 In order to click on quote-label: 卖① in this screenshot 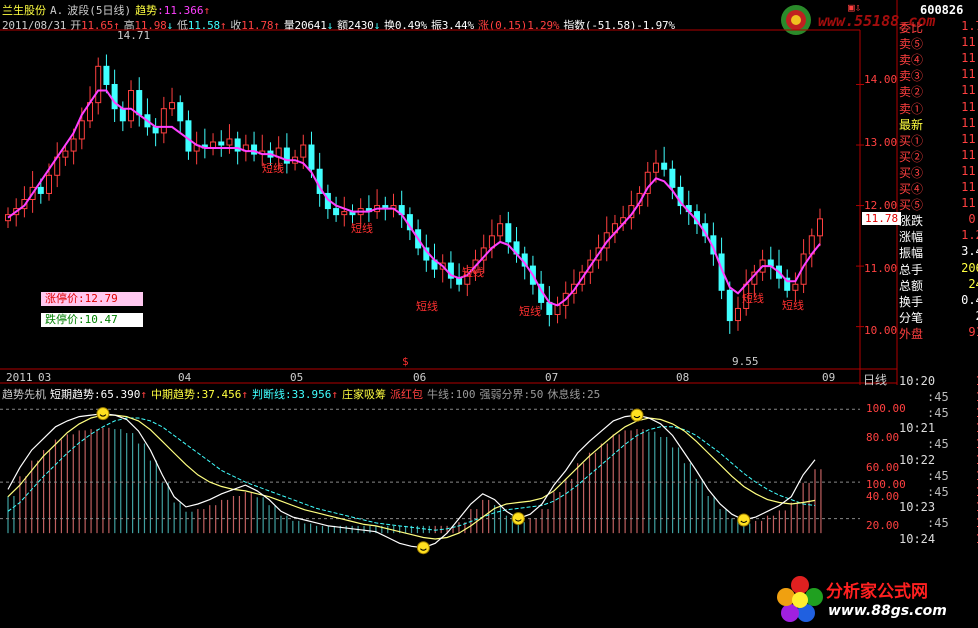, I will do `click(911, 108)`.